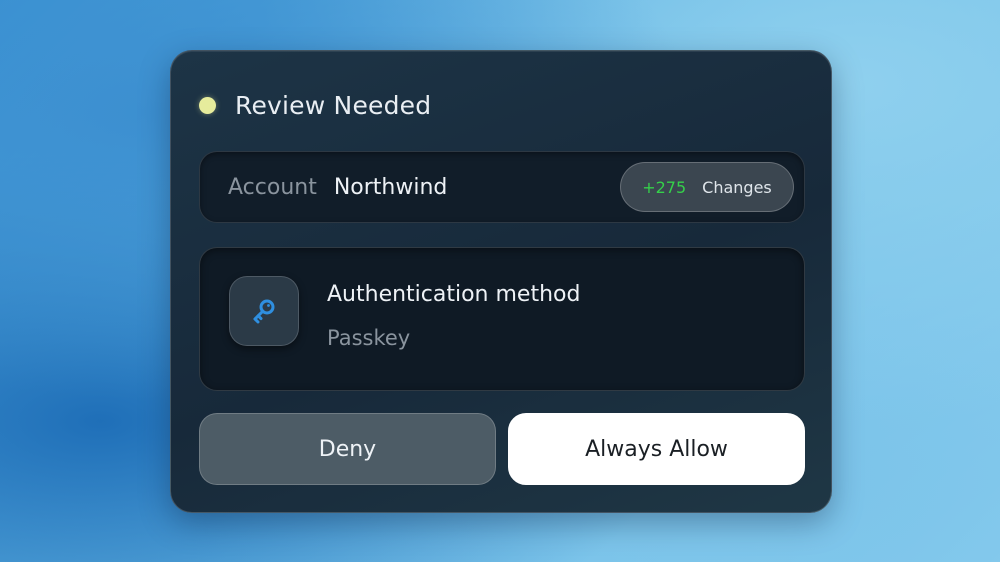 This screenshot has height=562, width=1000. Describe the element at coordinates (347, 449) in the screenshot. I see `deny-button: Deny` at that location.